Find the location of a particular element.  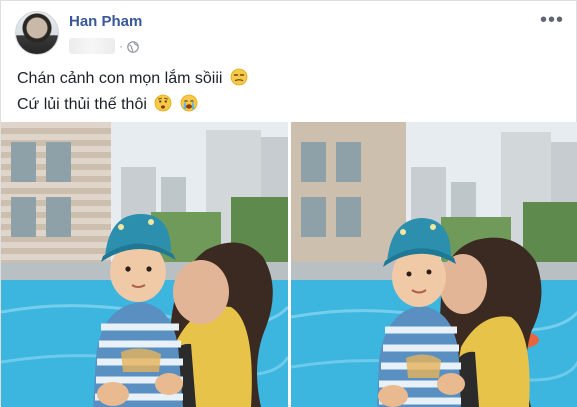

crying-face-icon is located at coordinates (189, 106).